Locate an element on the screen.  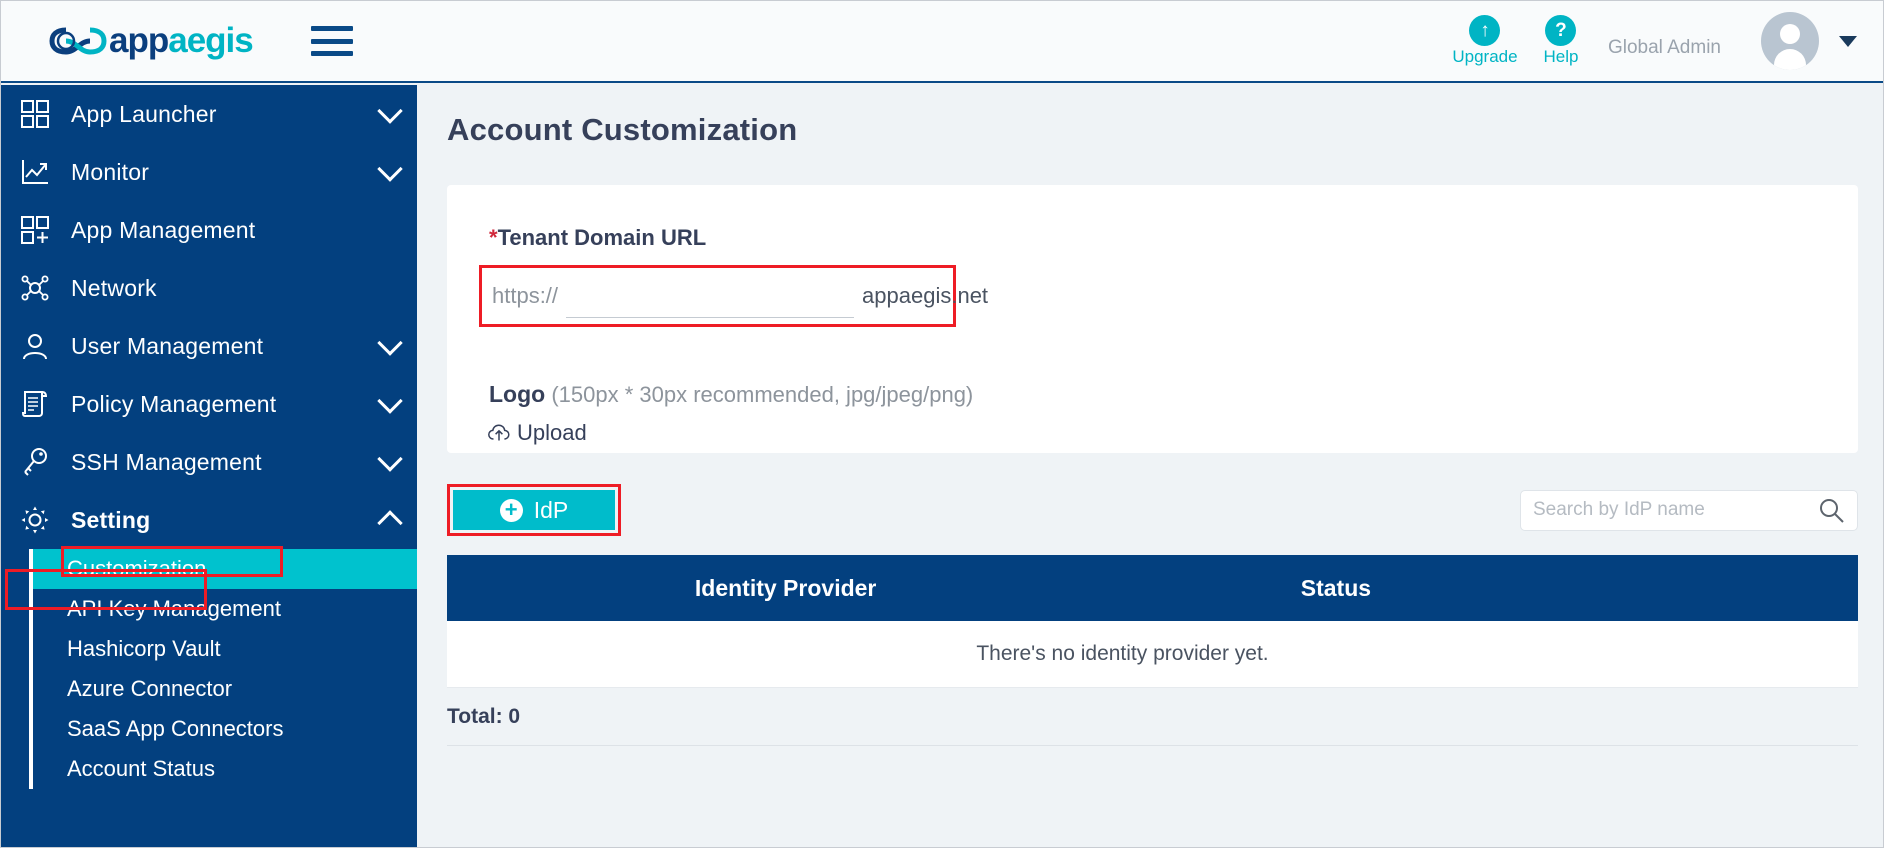
sidebar-item-app-launcher: App Launcher is located at coordinates (209, 114).